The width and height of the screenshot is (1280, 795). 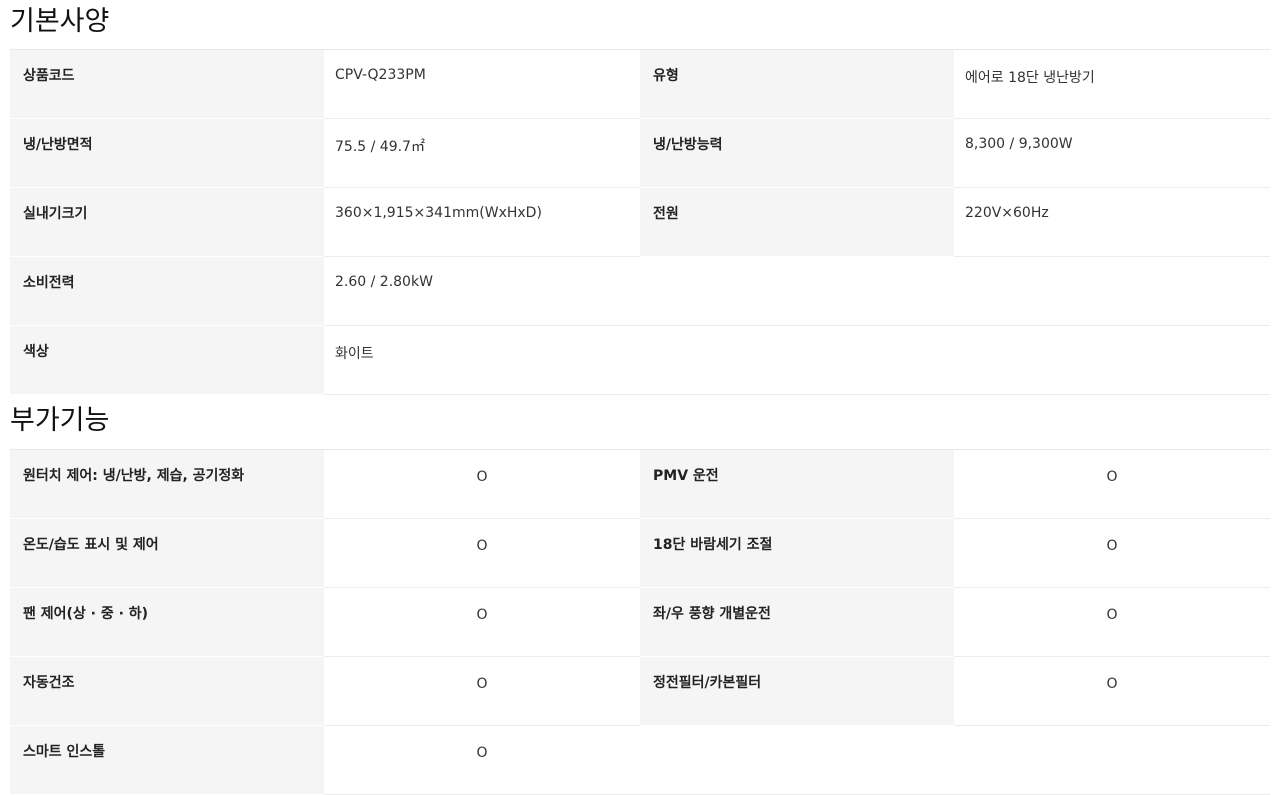 What do you see at coordinates (797, 291) in the screenshot?
I see `spec-value: 2.60 / 2.80kW` at bounding box center [797, 291].